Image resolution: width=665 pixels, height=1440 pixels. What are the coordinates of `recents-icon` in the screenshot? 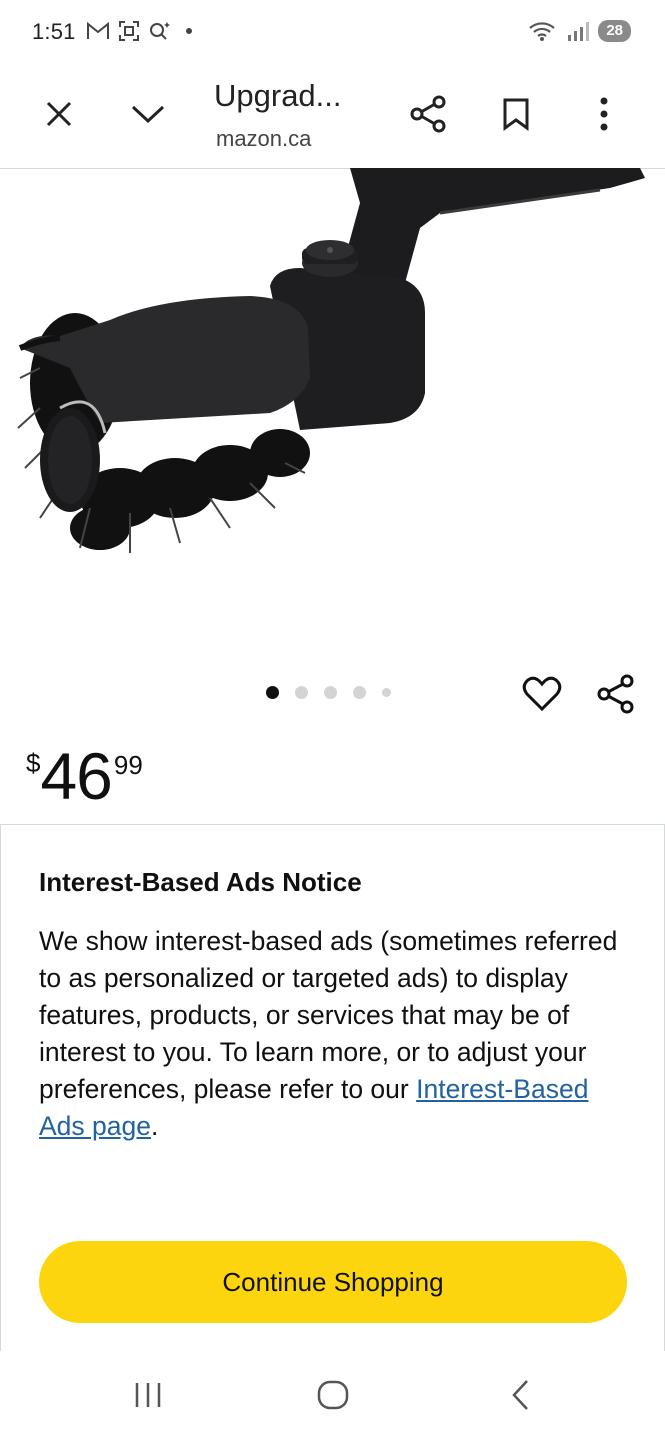 It's located at (148, 1395).